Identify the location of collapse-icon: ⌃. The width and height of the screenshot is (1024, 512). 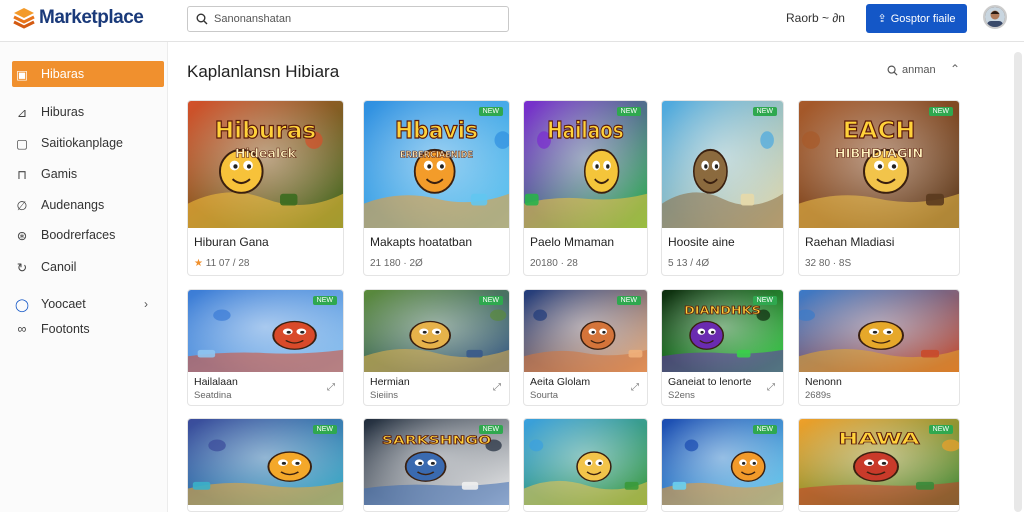
(955, 69).